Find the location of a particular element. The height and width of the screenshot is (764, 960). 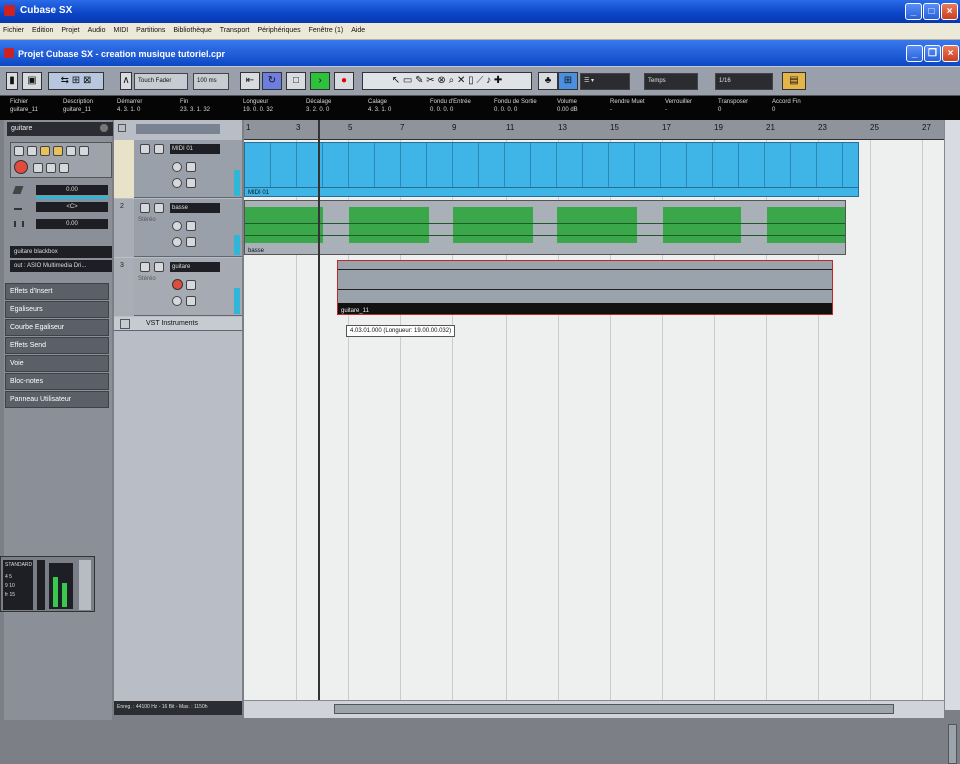

add-track-icon is located at coordinates (122, 128).